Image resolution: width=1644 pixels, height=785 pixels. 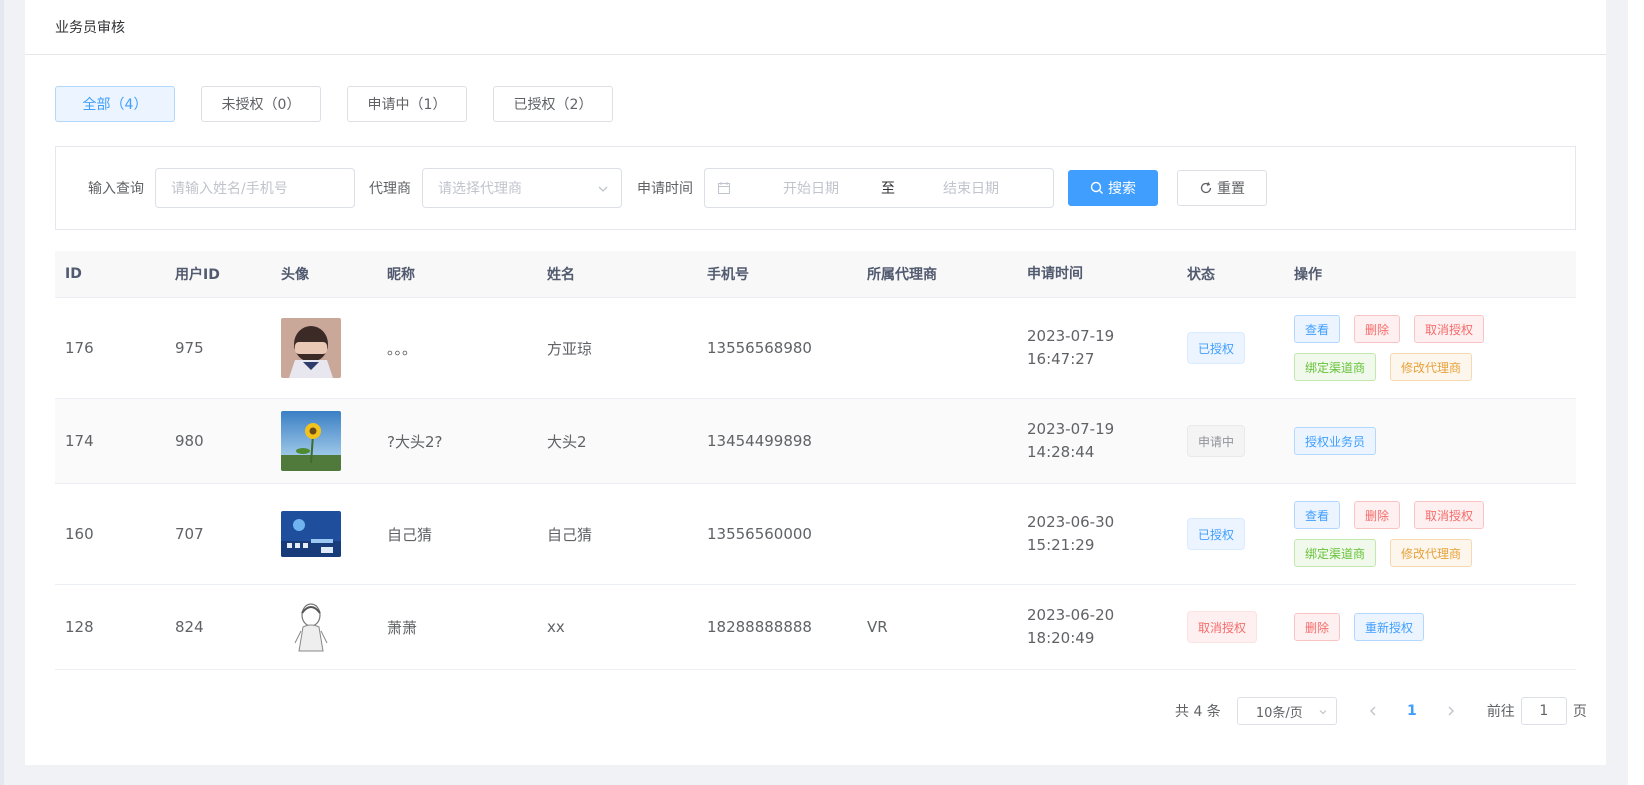 I want to click on cell-name: 自己猜, so click(x=570, y=534).